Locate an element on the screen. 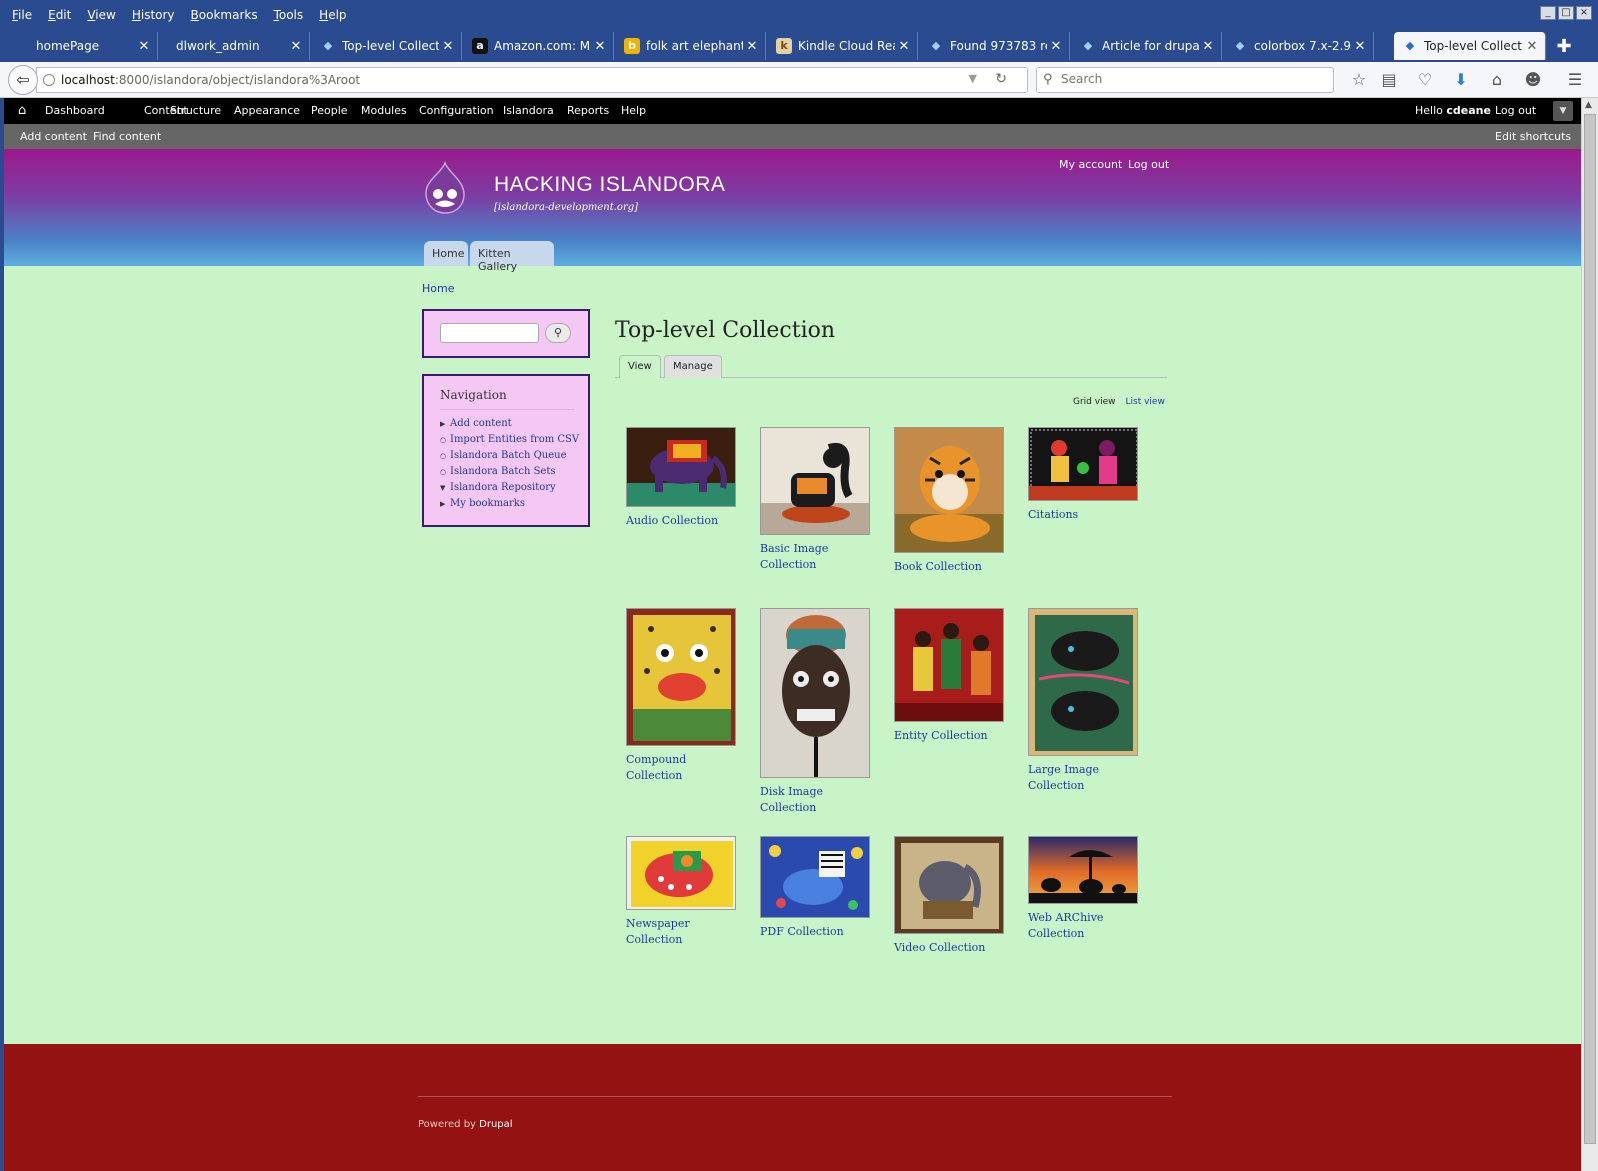 Image resolution: width=1598 pixels, height=1171 pixels. menu-bookmarks: Bookmarks is located at coordinates (224, 15).